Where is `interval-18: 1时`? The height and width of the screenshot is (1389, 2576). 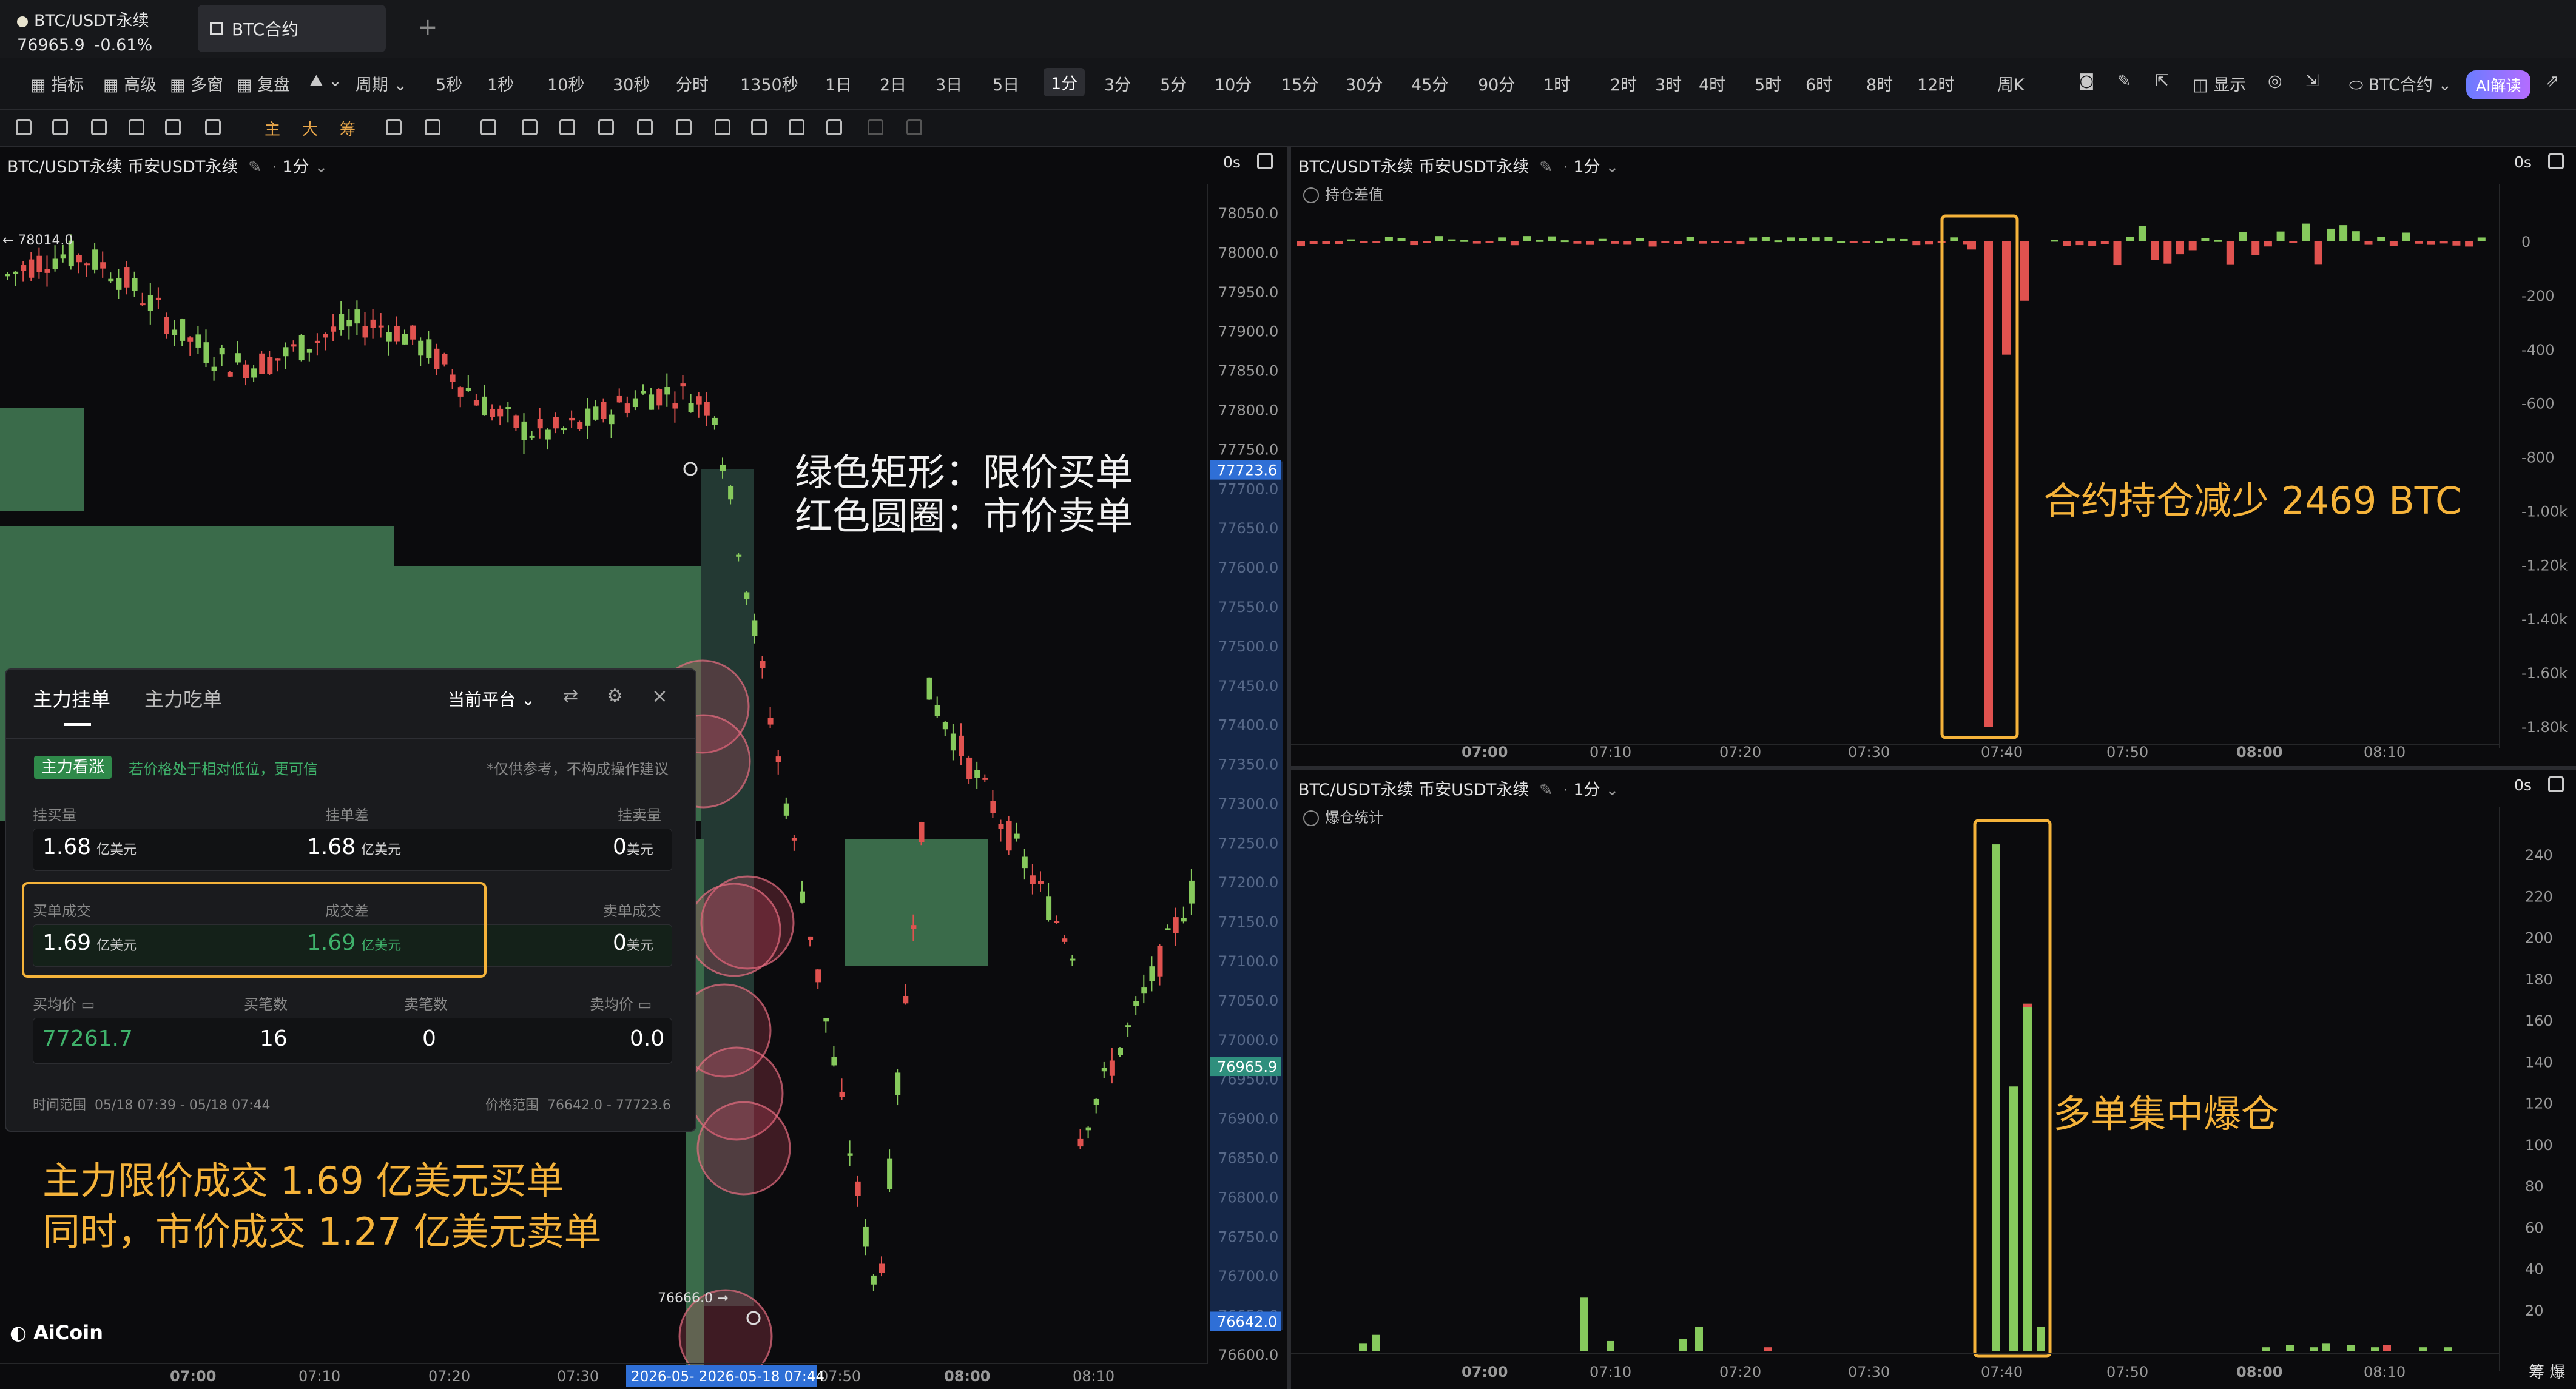
interval-18: 1时 is located at coordinates (1556, 83).